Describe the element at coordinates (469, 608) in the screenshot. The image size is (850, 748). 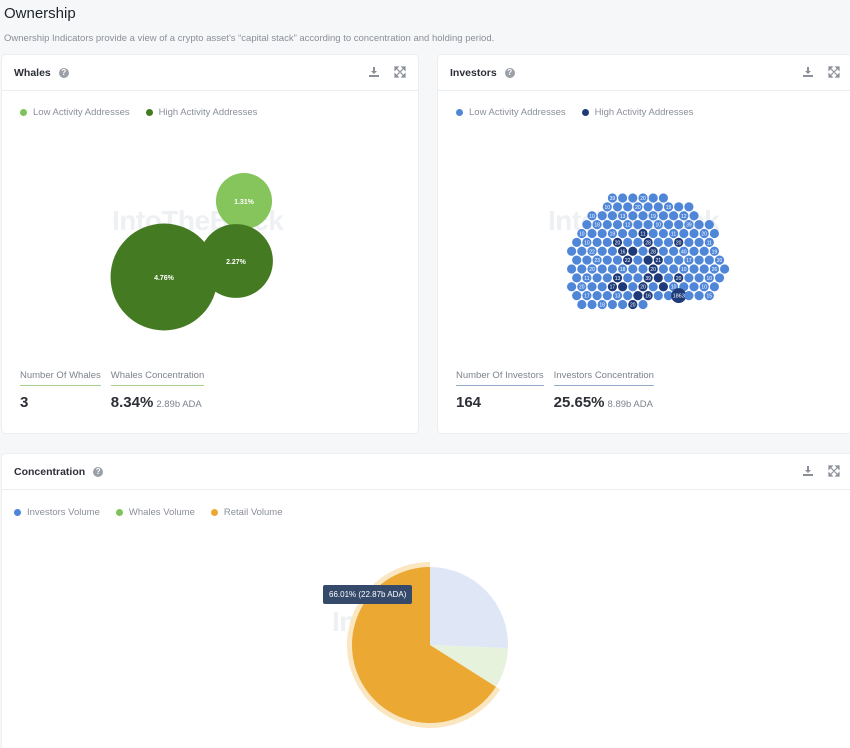
I see `pie-slice-investors-volume` at that location.